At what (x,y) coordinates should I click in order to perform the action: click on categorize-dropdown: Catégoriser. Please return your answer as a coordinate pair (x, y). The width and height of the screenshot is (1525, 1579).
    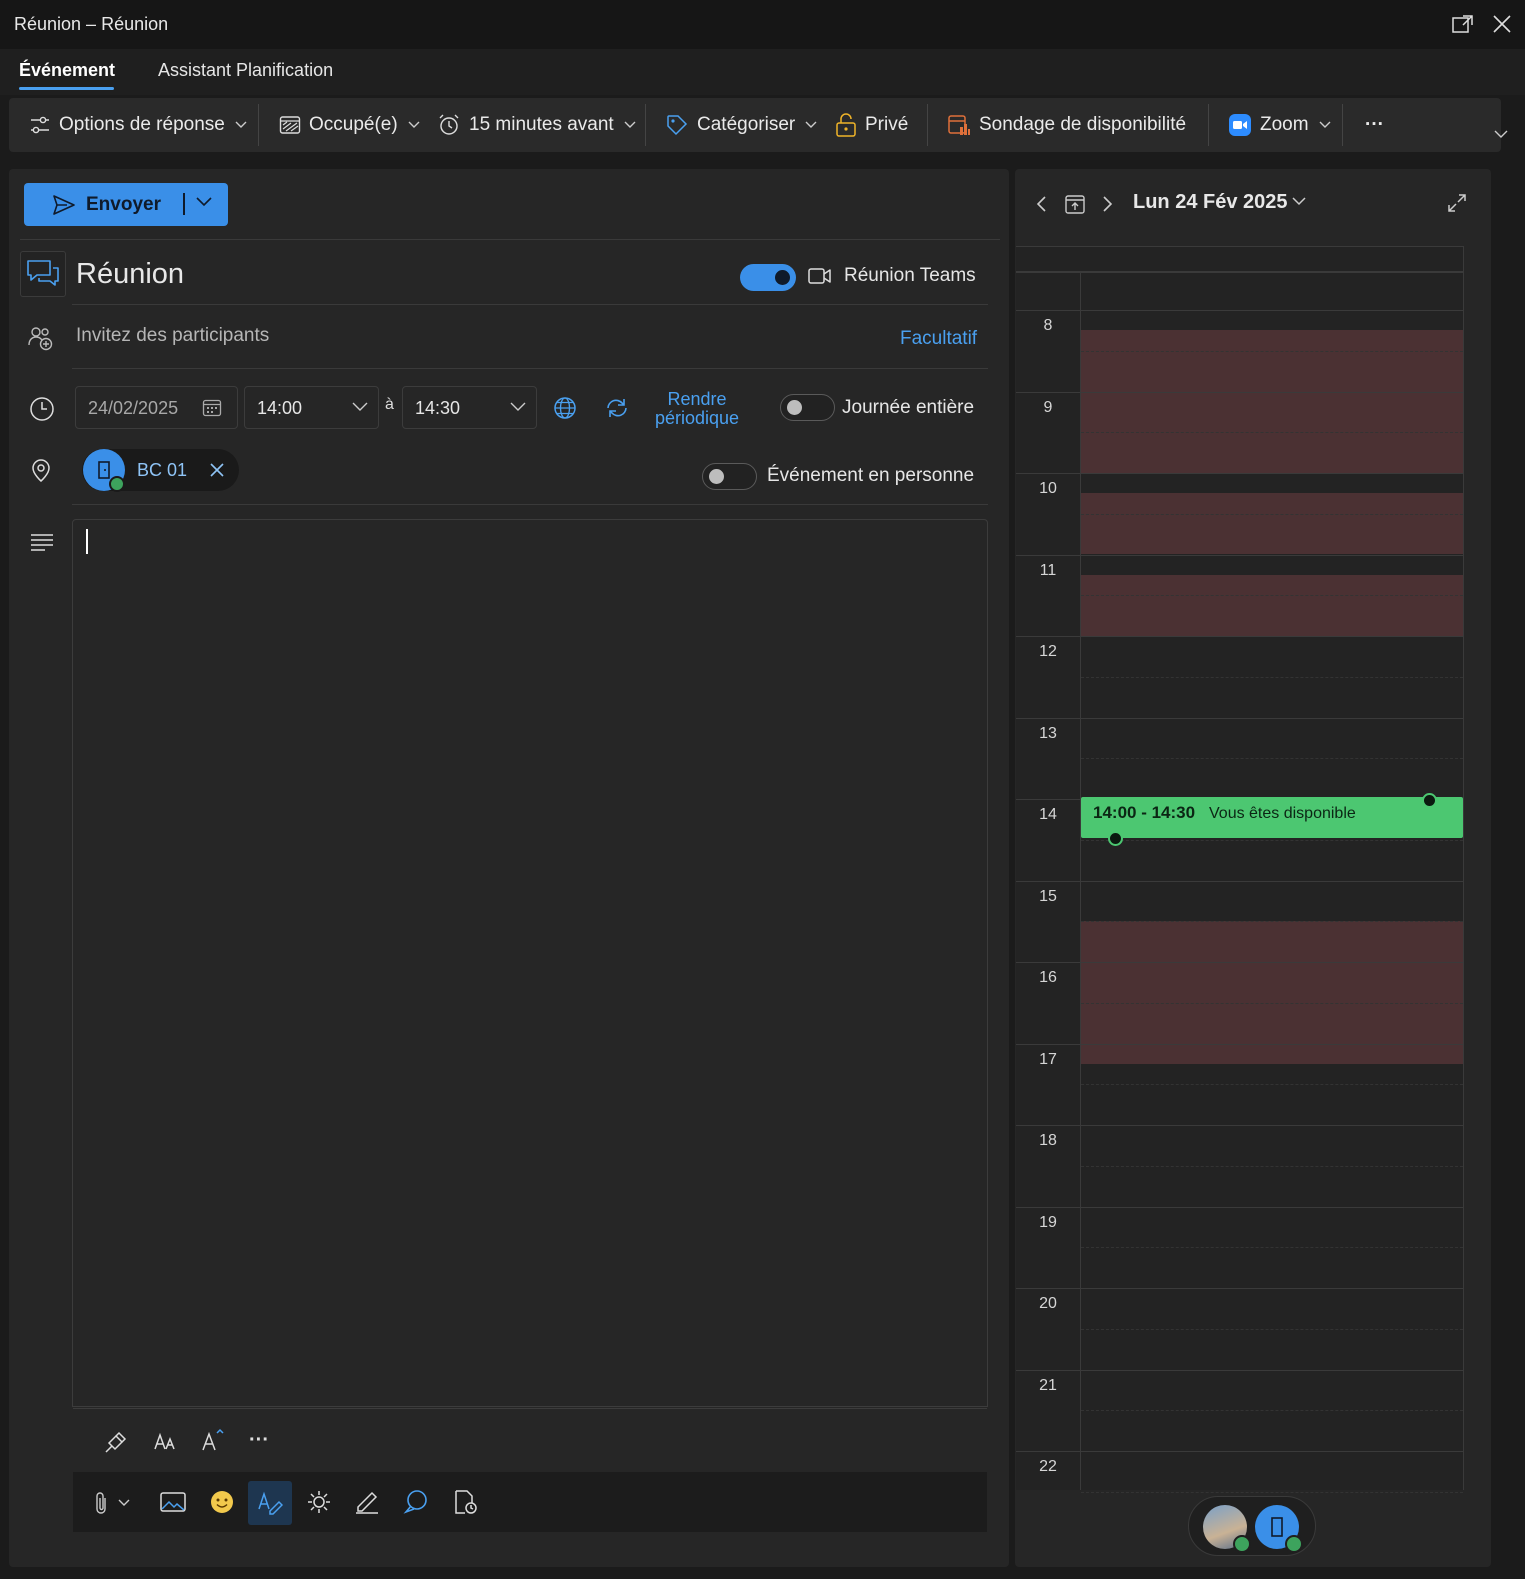
    Looking at the image, I should click on (741, 125).